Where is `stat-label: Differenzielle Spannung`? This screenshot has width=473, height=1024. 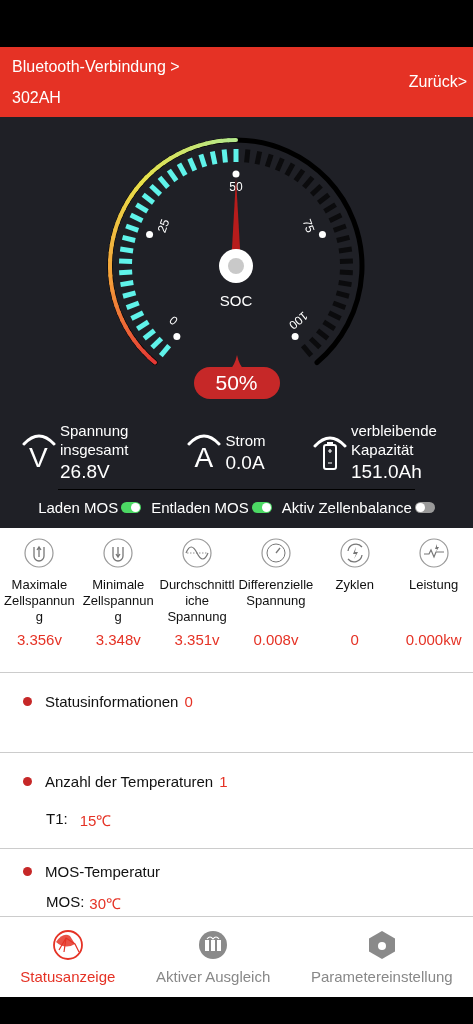 stat-label: Differenzielle Spannung is located at coordinates (275, 593).